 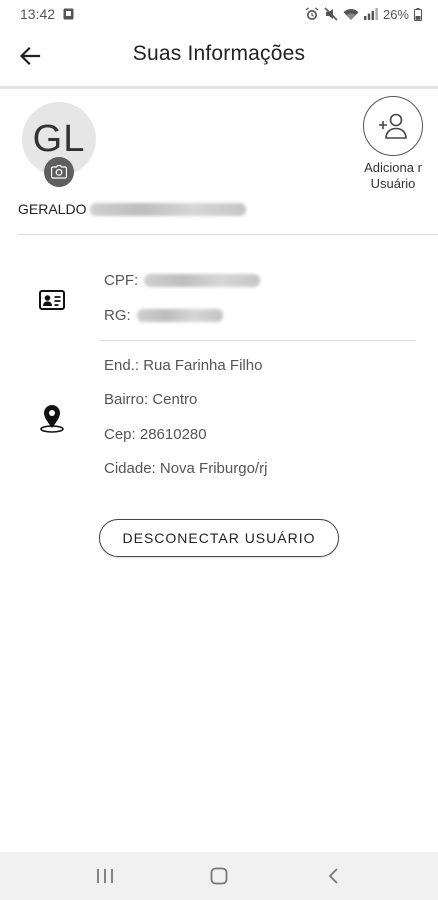 I want to click on user-first-name: GERALDO, so click(x=52, y=209).